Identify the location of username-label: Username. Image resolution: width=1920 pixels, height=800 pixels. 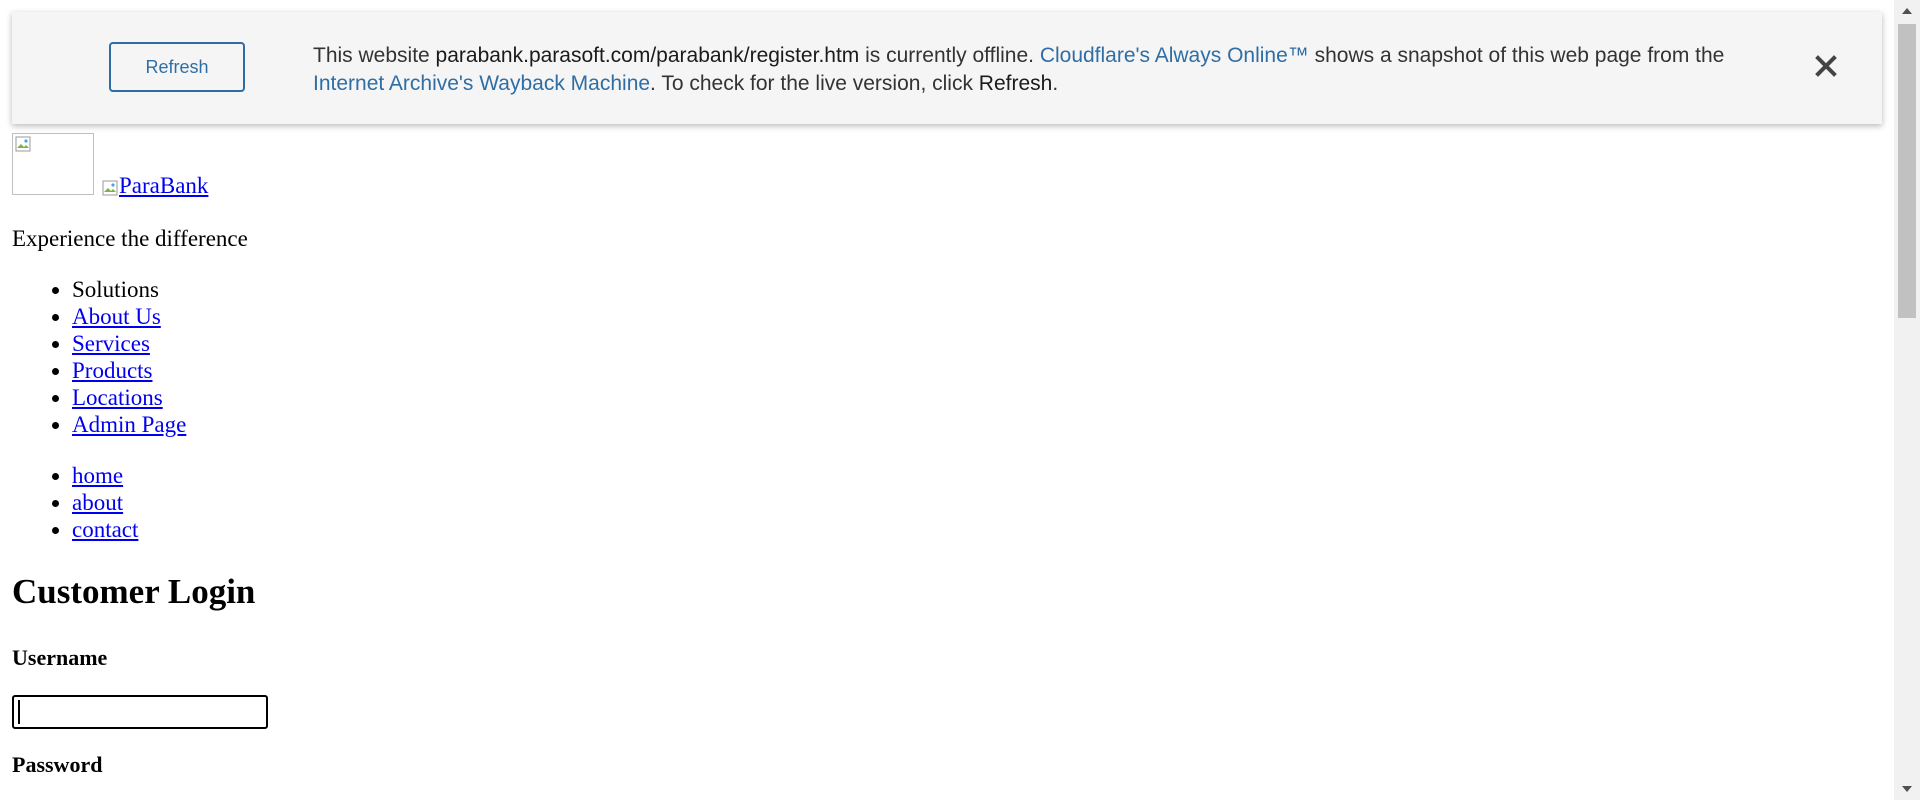
(60, 657).